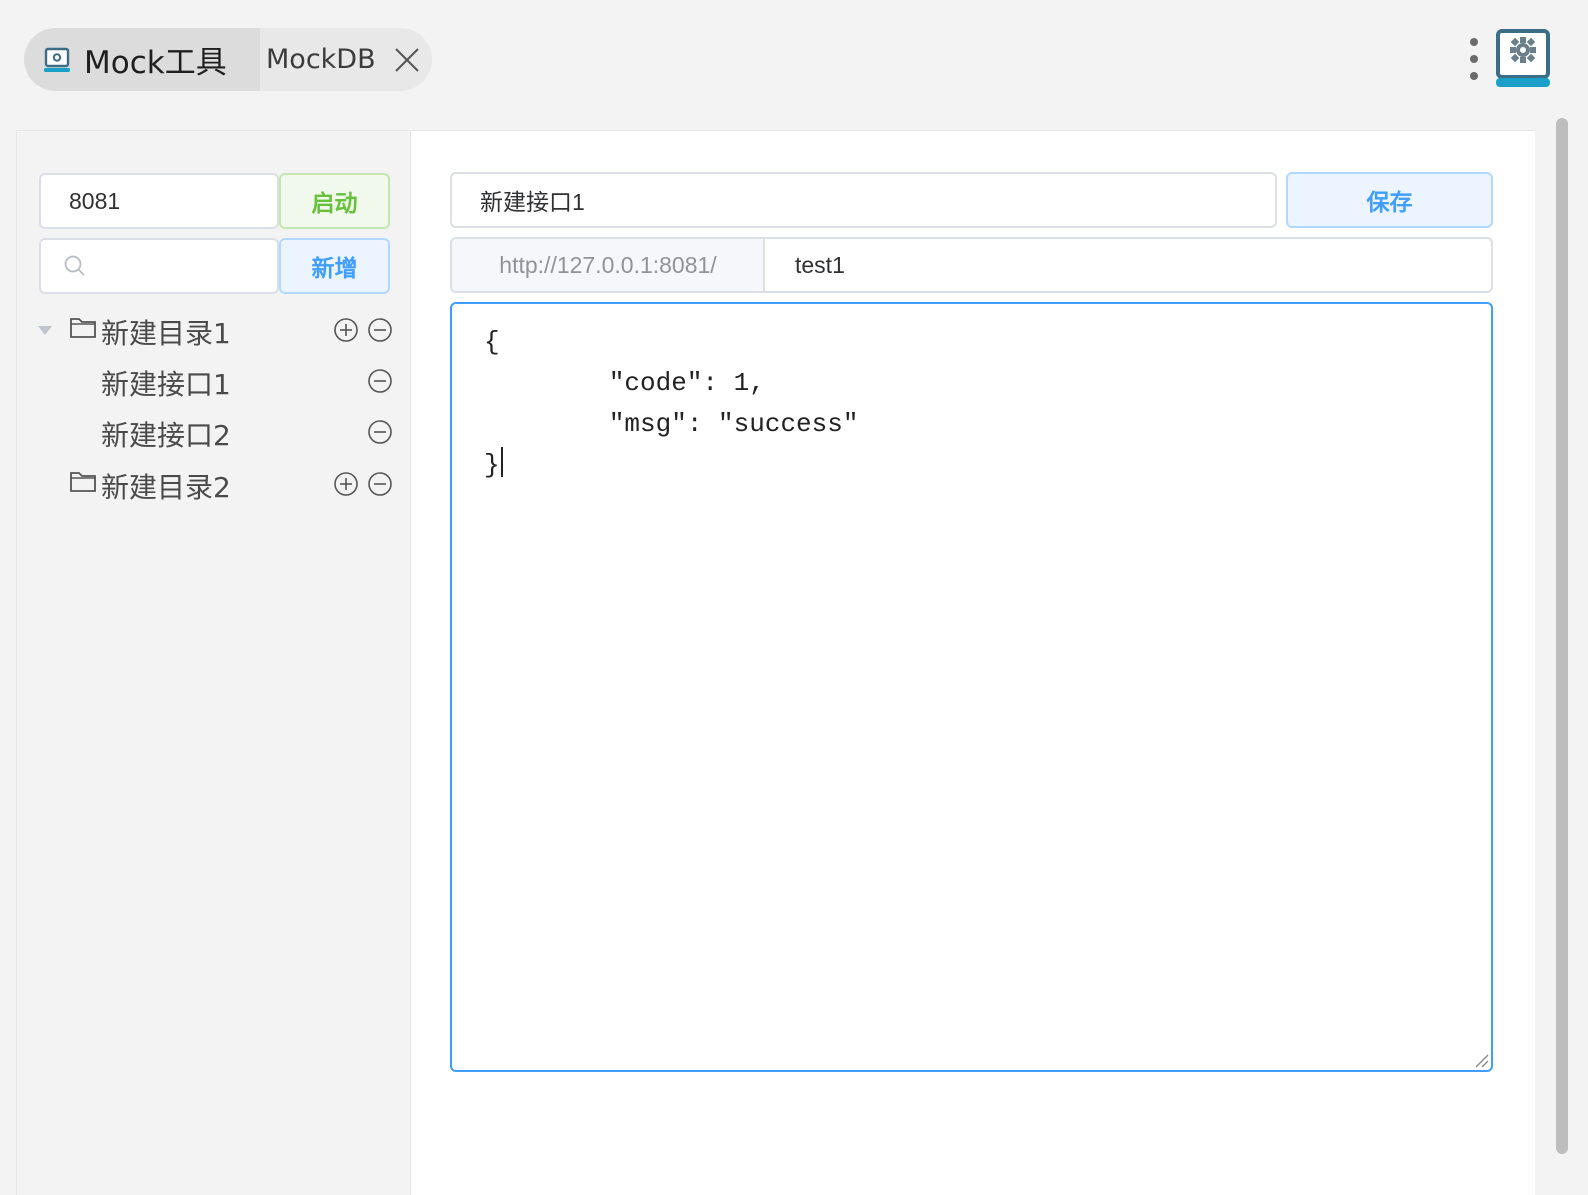  What do you see at coordinates (1481, 1060) in the screenshot?
I see `resize-handle-icon` at bounding box center [1481, 1060].